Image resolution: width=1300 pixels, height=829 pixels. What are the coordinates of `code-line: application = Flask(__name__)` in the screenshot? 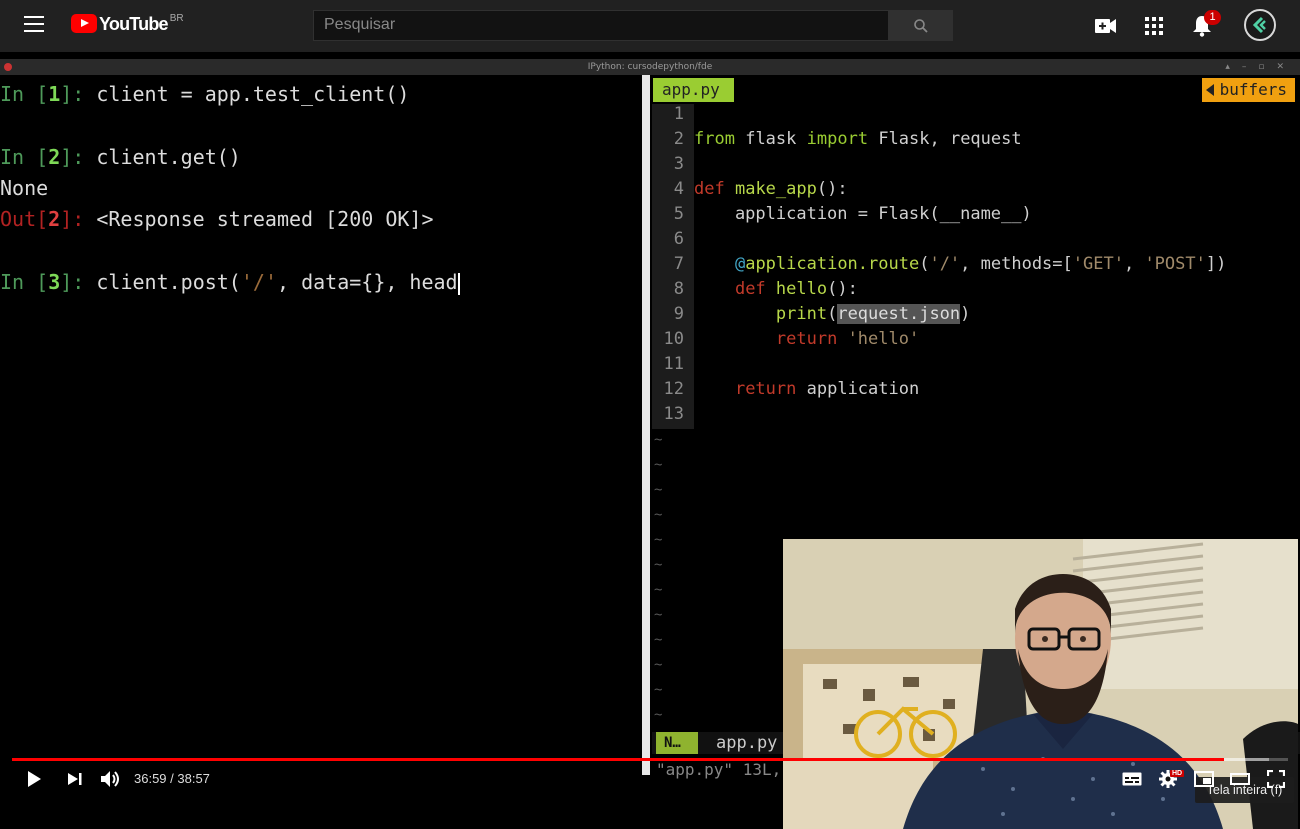 It's located at (863, 214).